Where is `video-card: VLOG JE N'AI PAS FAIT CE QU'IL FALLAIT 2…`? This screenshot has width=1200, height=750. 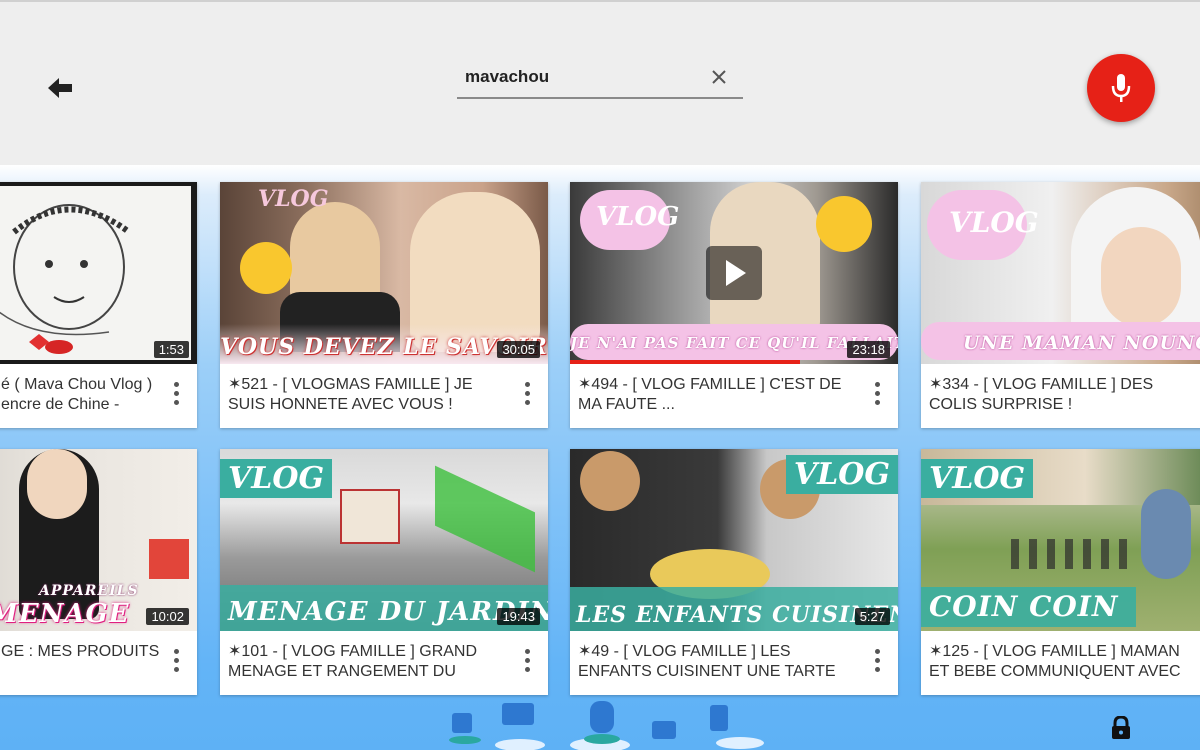
video-card: VLOG JE N'AI PAS FAIT CE QU'IL FALLAIT 2… is located at coordinates (734, 305).